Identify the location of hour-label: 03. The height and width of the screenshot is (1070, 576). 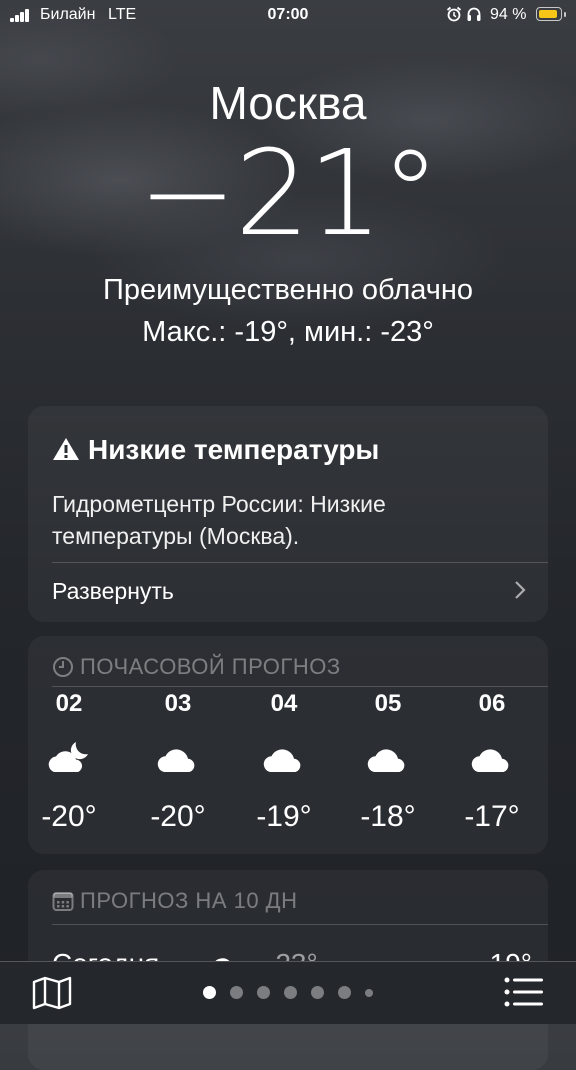
(178, 703).